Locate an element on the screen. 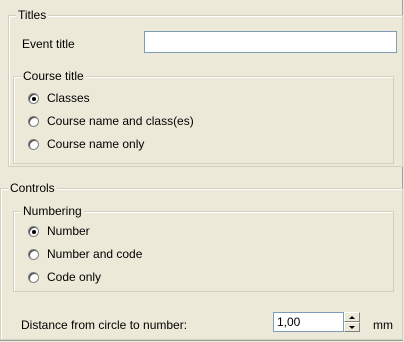 This screenshot has width=404, height=342. radio-course-name-and-classes-label: Course name and class(es) is located at coordinates (120, 121).